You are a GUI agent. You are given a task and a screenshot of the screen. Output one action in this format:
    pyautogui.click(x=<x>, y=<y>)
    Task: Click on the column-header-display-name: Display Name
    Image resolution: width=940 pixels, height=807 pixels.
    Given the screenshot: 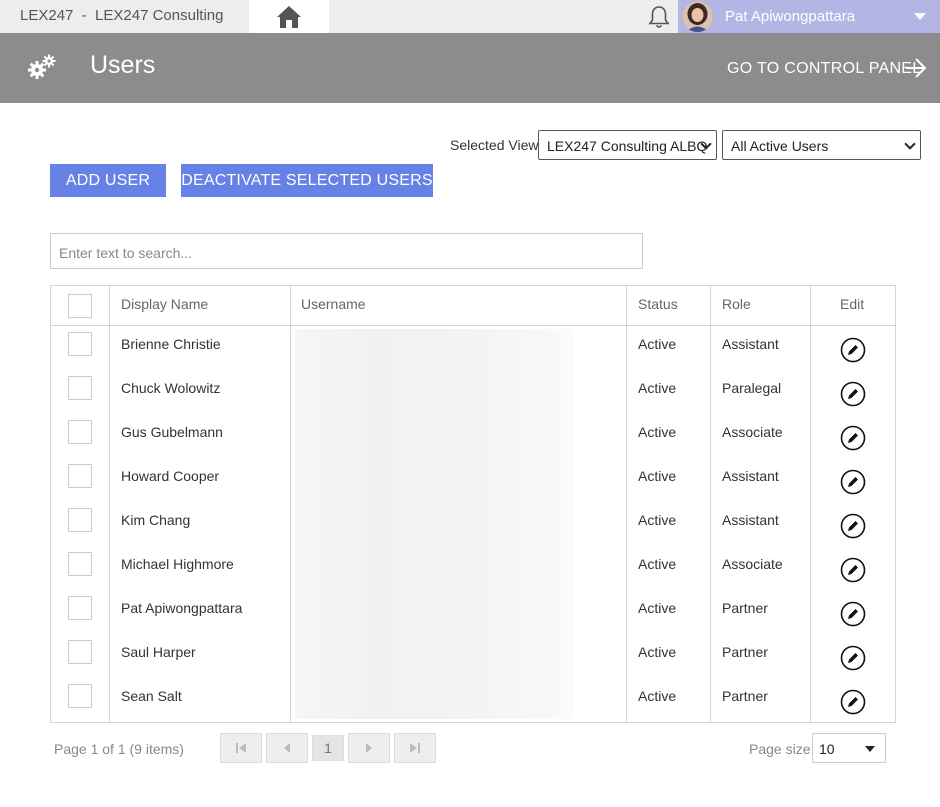 What is the action you would take?
    pyautogui.click(x=164, y=304)
    